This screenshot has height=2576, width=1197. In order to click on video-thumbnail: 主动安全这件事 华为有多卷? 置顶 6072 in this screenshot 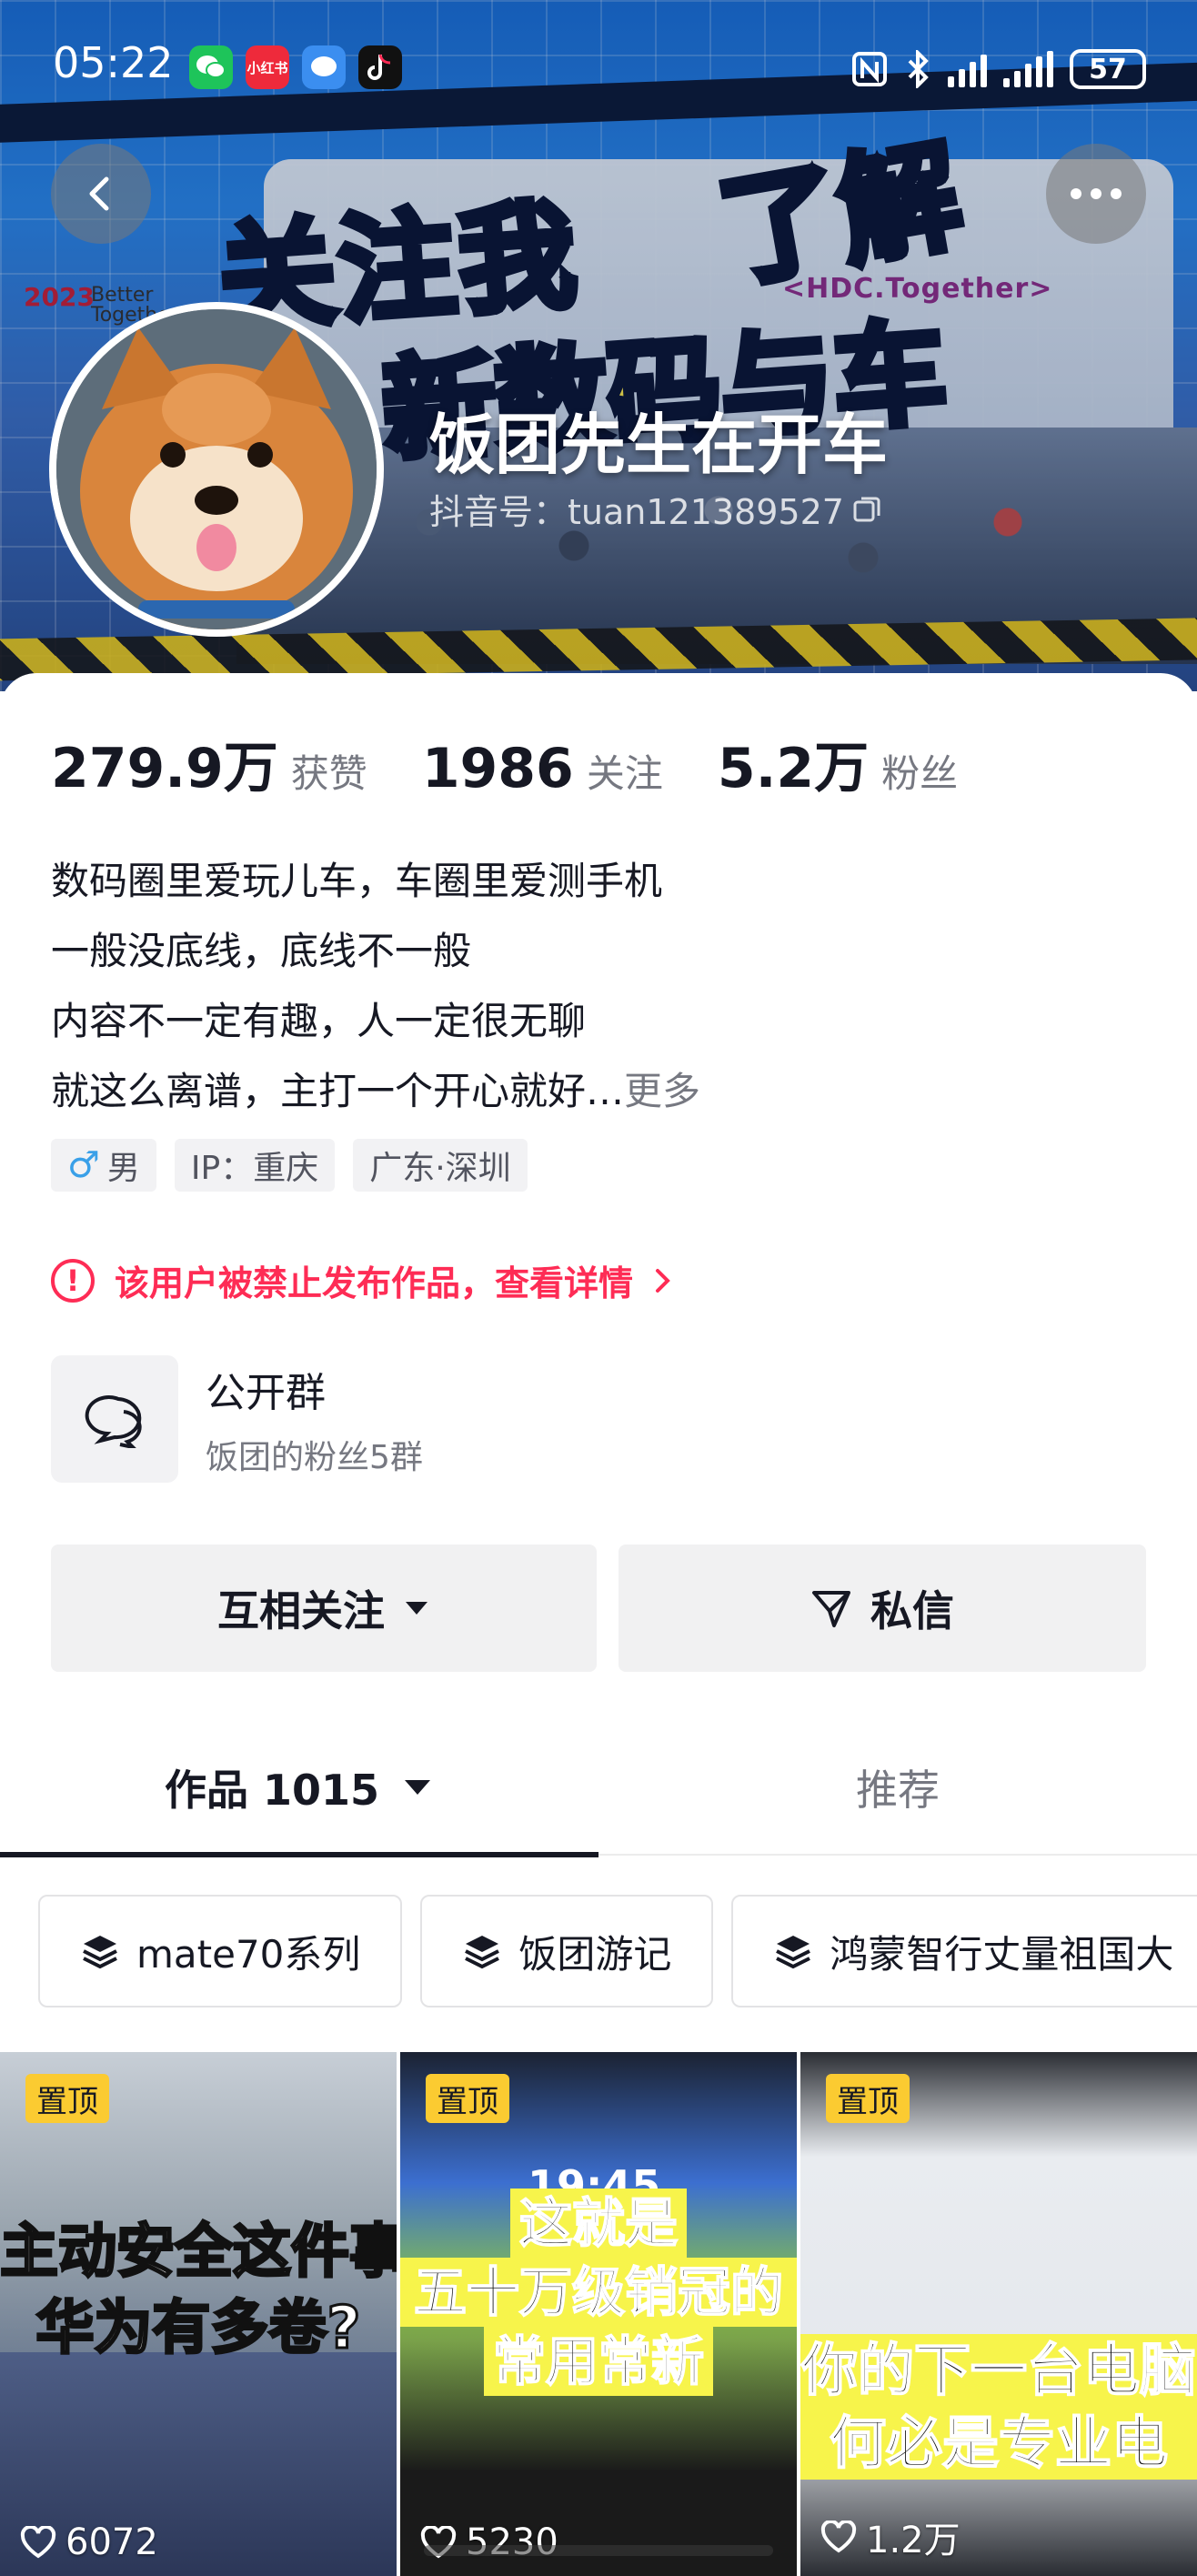, I will do `click(198, 2314)`.